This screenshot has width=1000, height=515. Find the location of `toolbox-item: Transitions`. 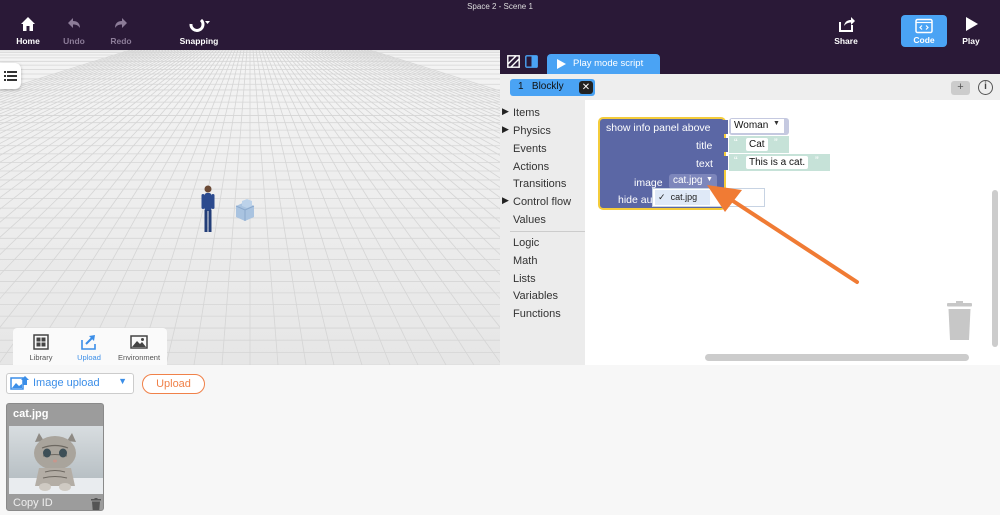

toolbox-item: Transitions is located at coordinates (539, 184).